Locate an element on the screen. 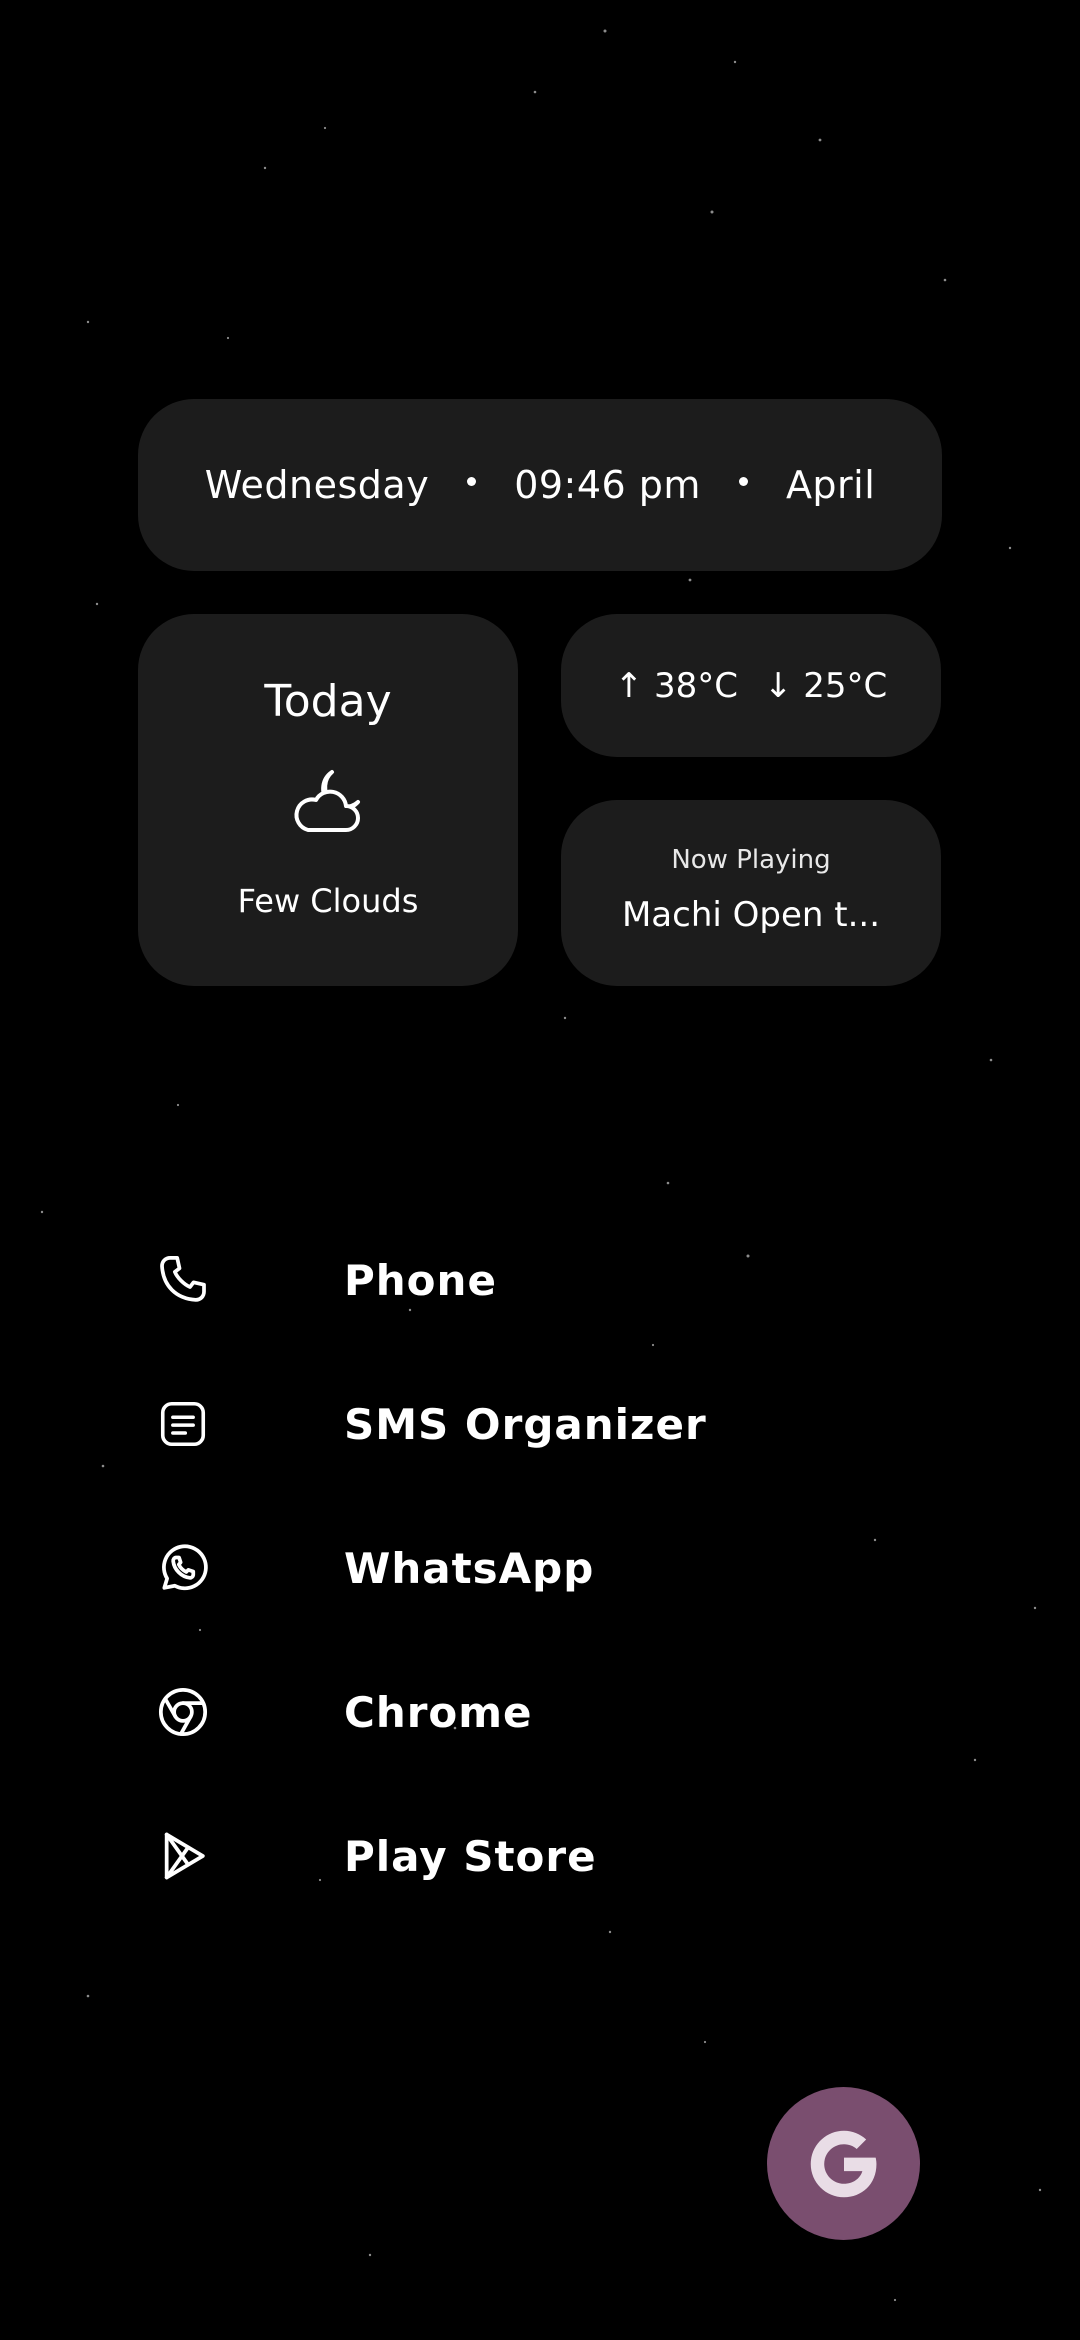 The image size is (1080, 2340). message-icon is located at coordinates (183, 1424).